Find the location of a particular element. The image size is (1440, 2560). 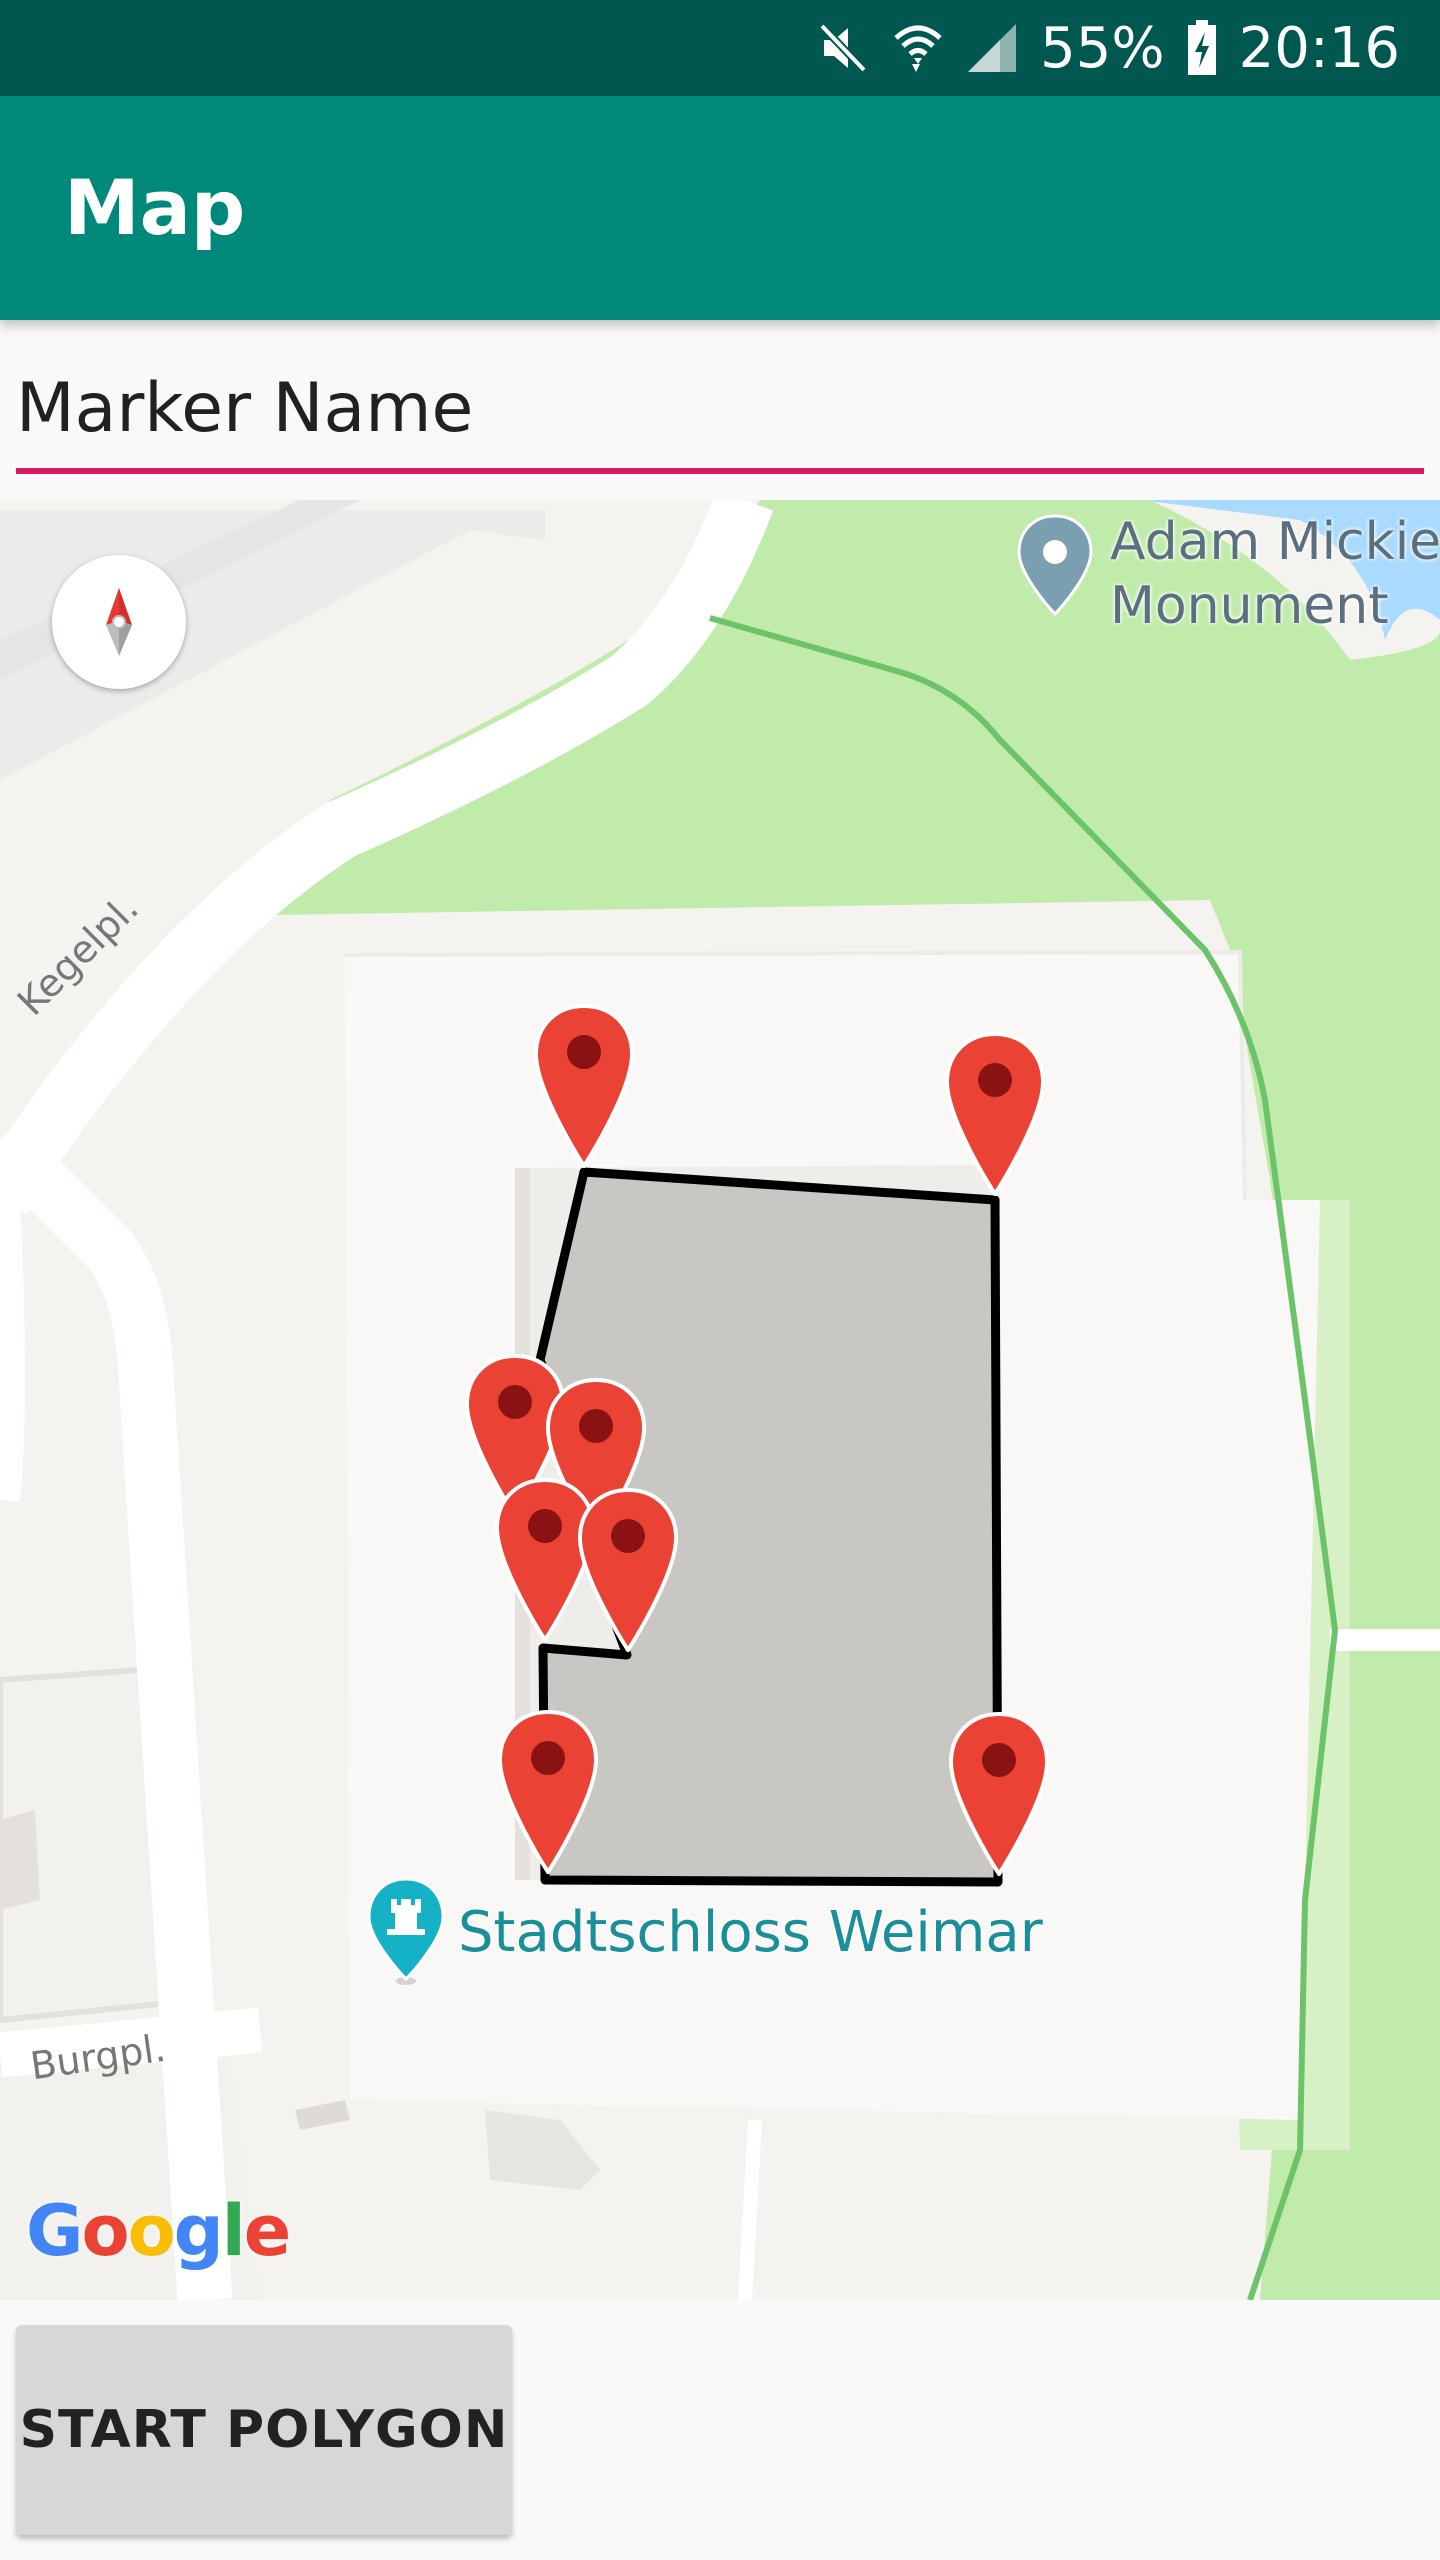

battery-charging-icon is located at coordinates (1202, 48).